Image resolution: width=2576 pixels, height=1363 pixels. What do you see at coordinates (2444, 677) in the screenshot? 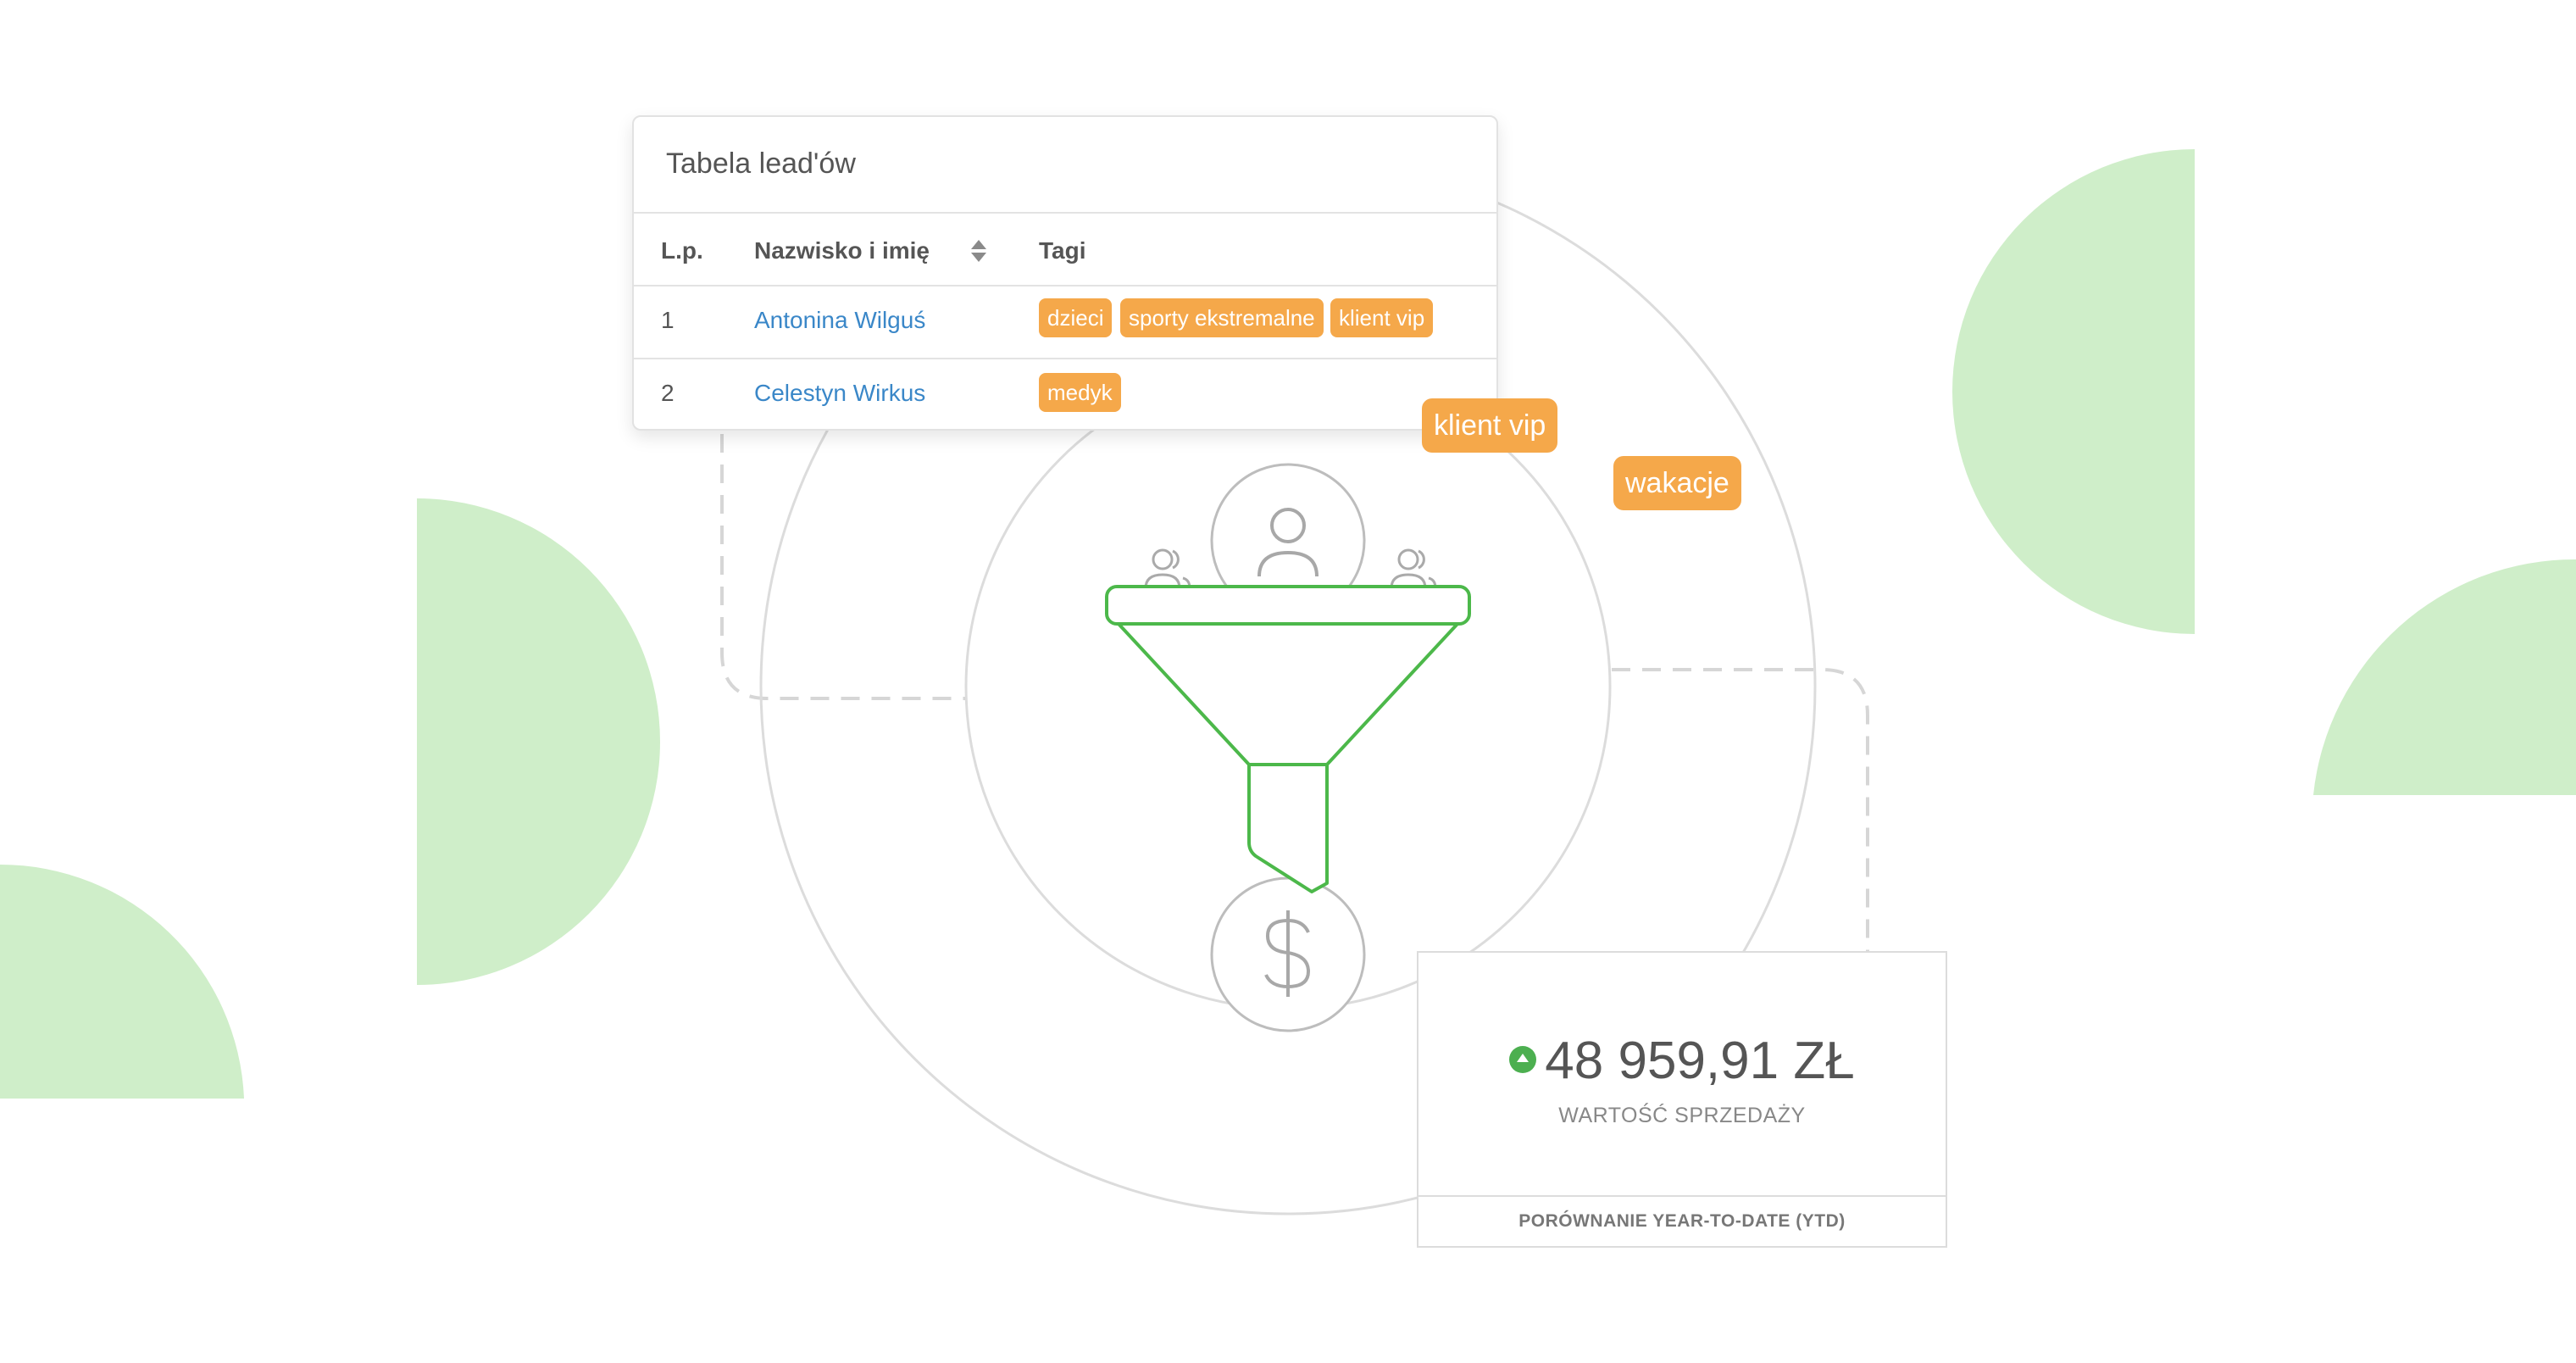
I see `green-quarter-right` at bounding box center [2444, 677].